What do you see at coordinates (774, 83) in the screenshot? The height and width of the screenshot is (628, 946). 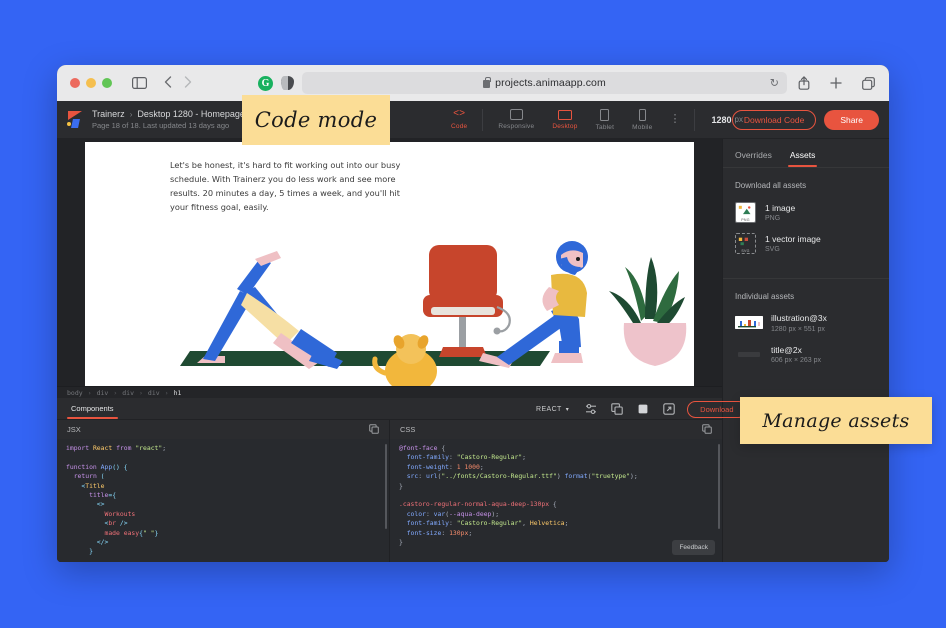 I see `reload-icon: ↻` at bounding box center [774, 83].